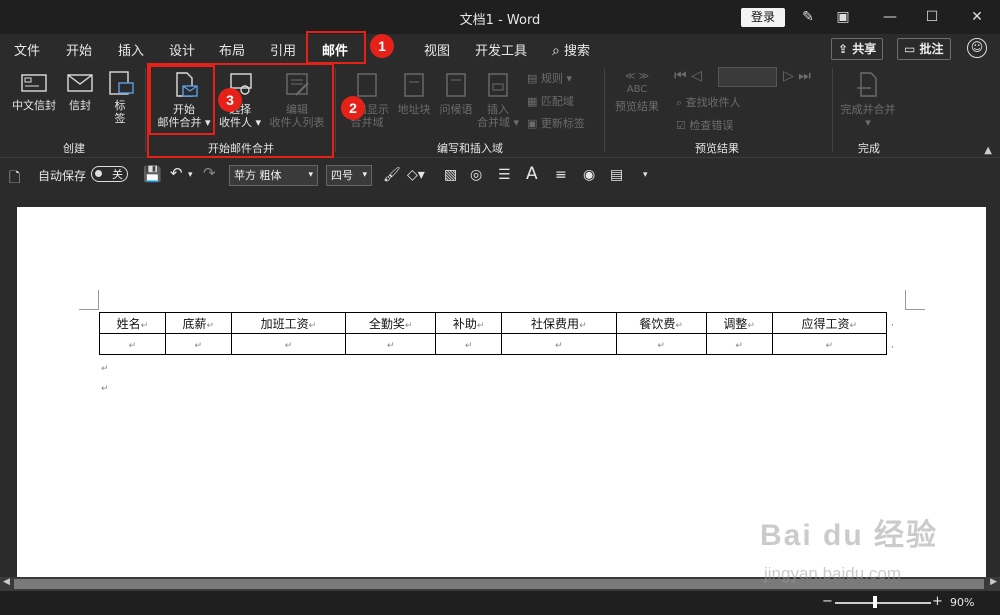 The image size is (1000, 615). I want to click on group-separator, so click(145, 110).